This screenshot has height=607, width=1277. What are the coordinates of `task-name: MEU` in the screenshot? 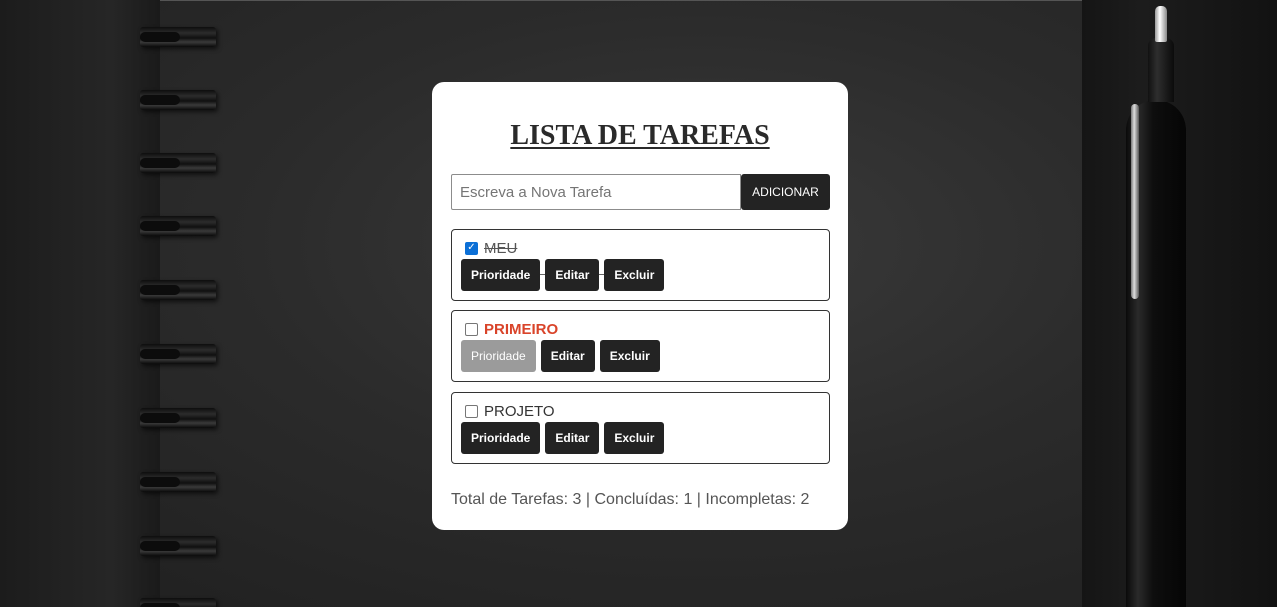 It's located at (501, 248).